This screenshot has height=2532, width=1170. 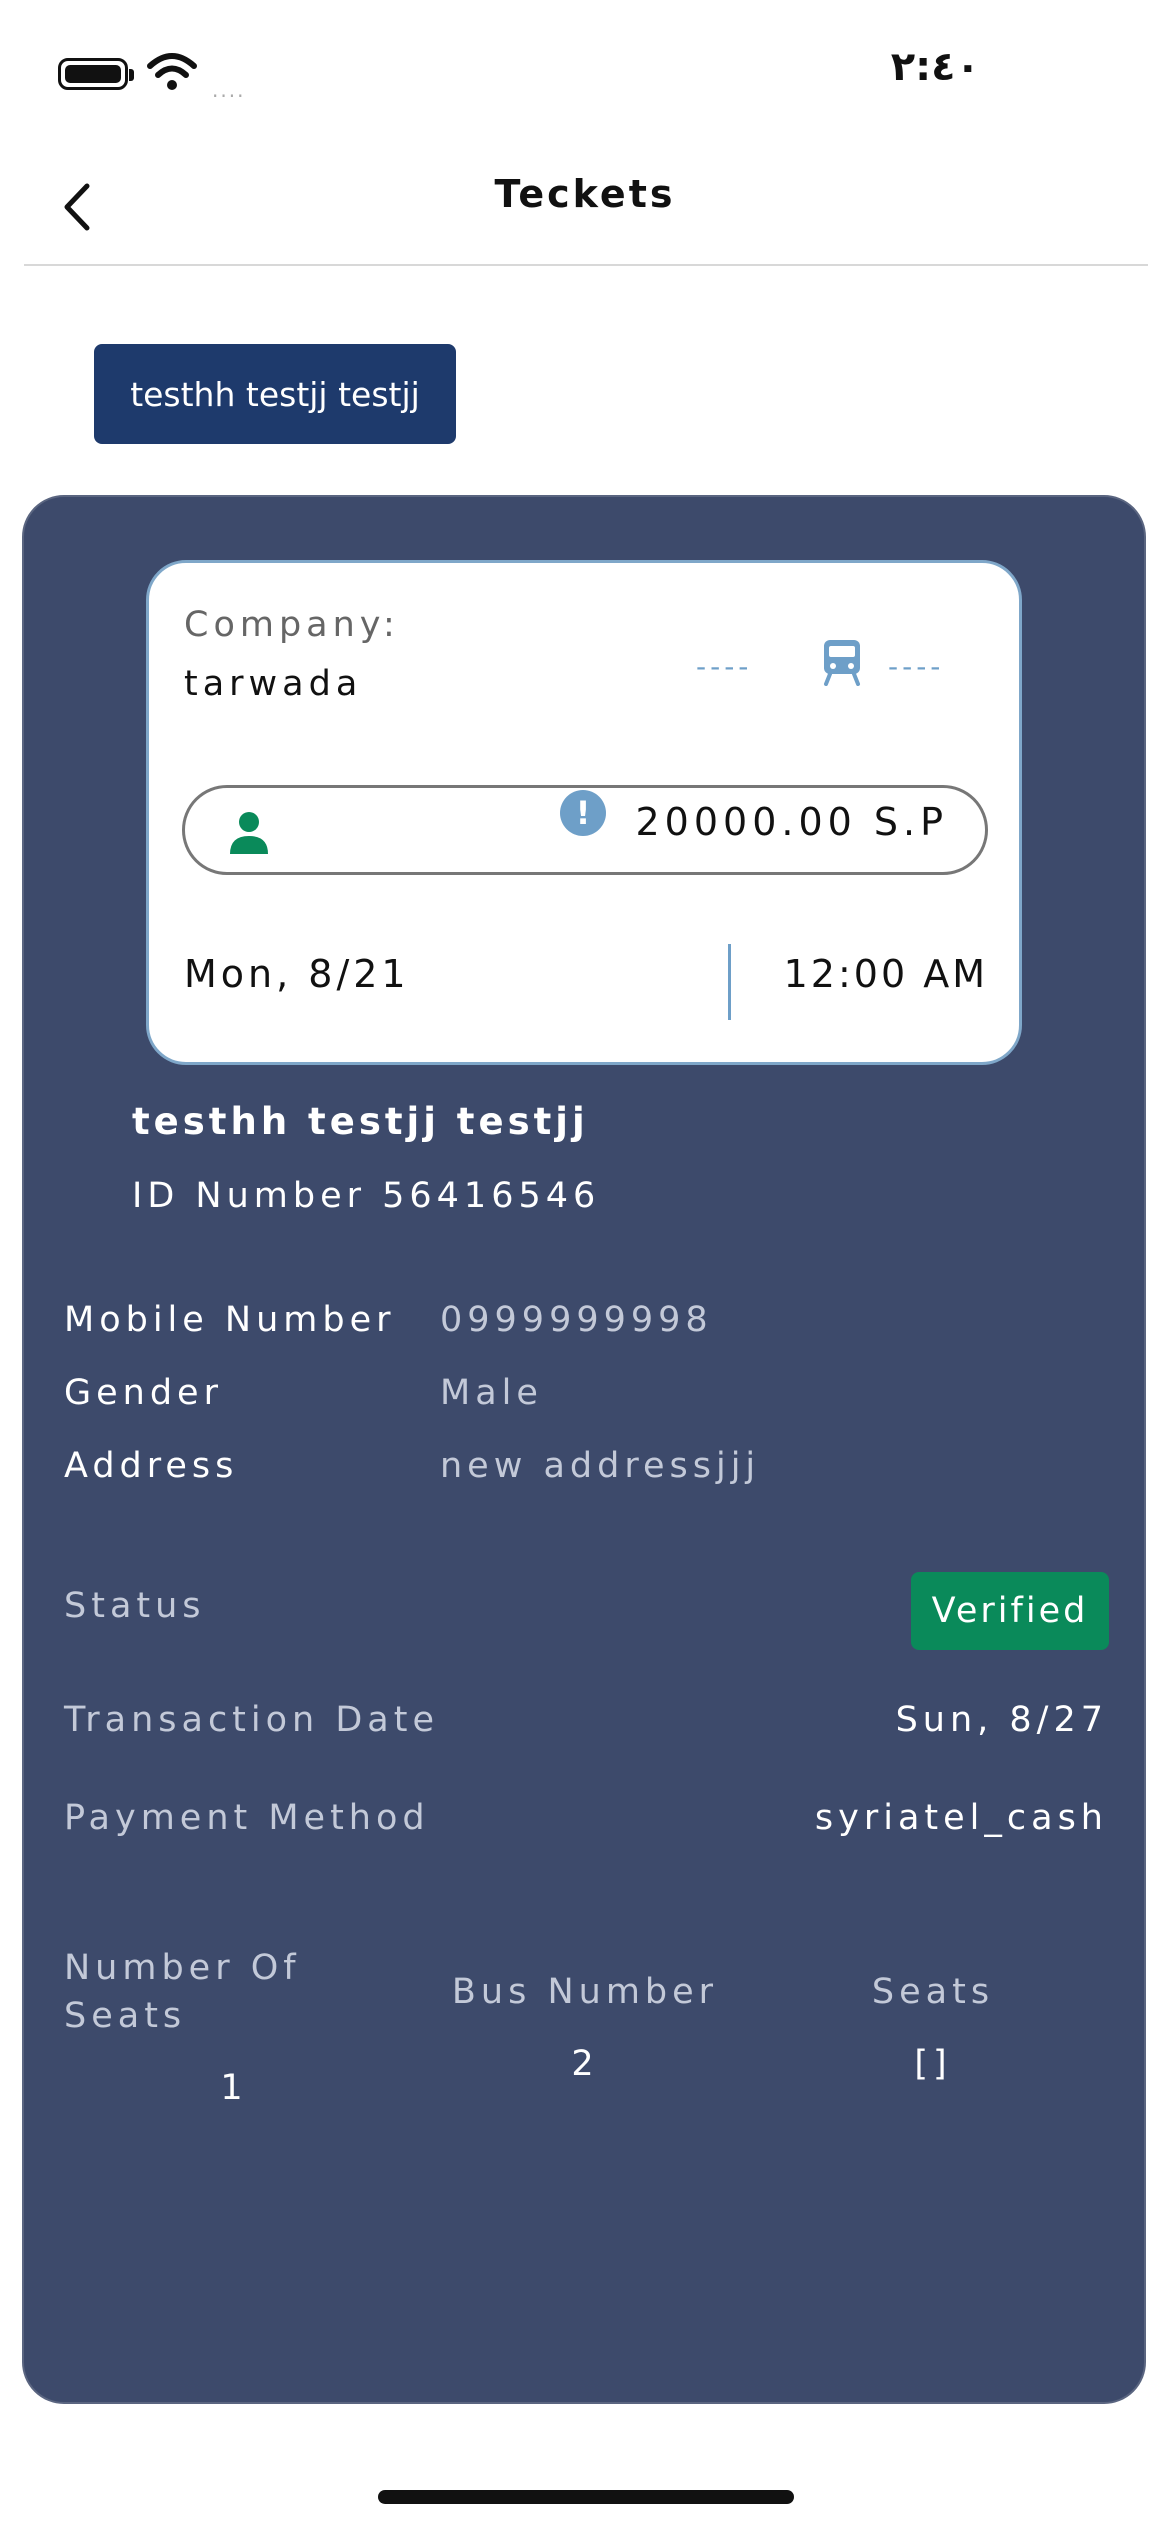 I want to click on battery-icon, so click(x=96, y=74).